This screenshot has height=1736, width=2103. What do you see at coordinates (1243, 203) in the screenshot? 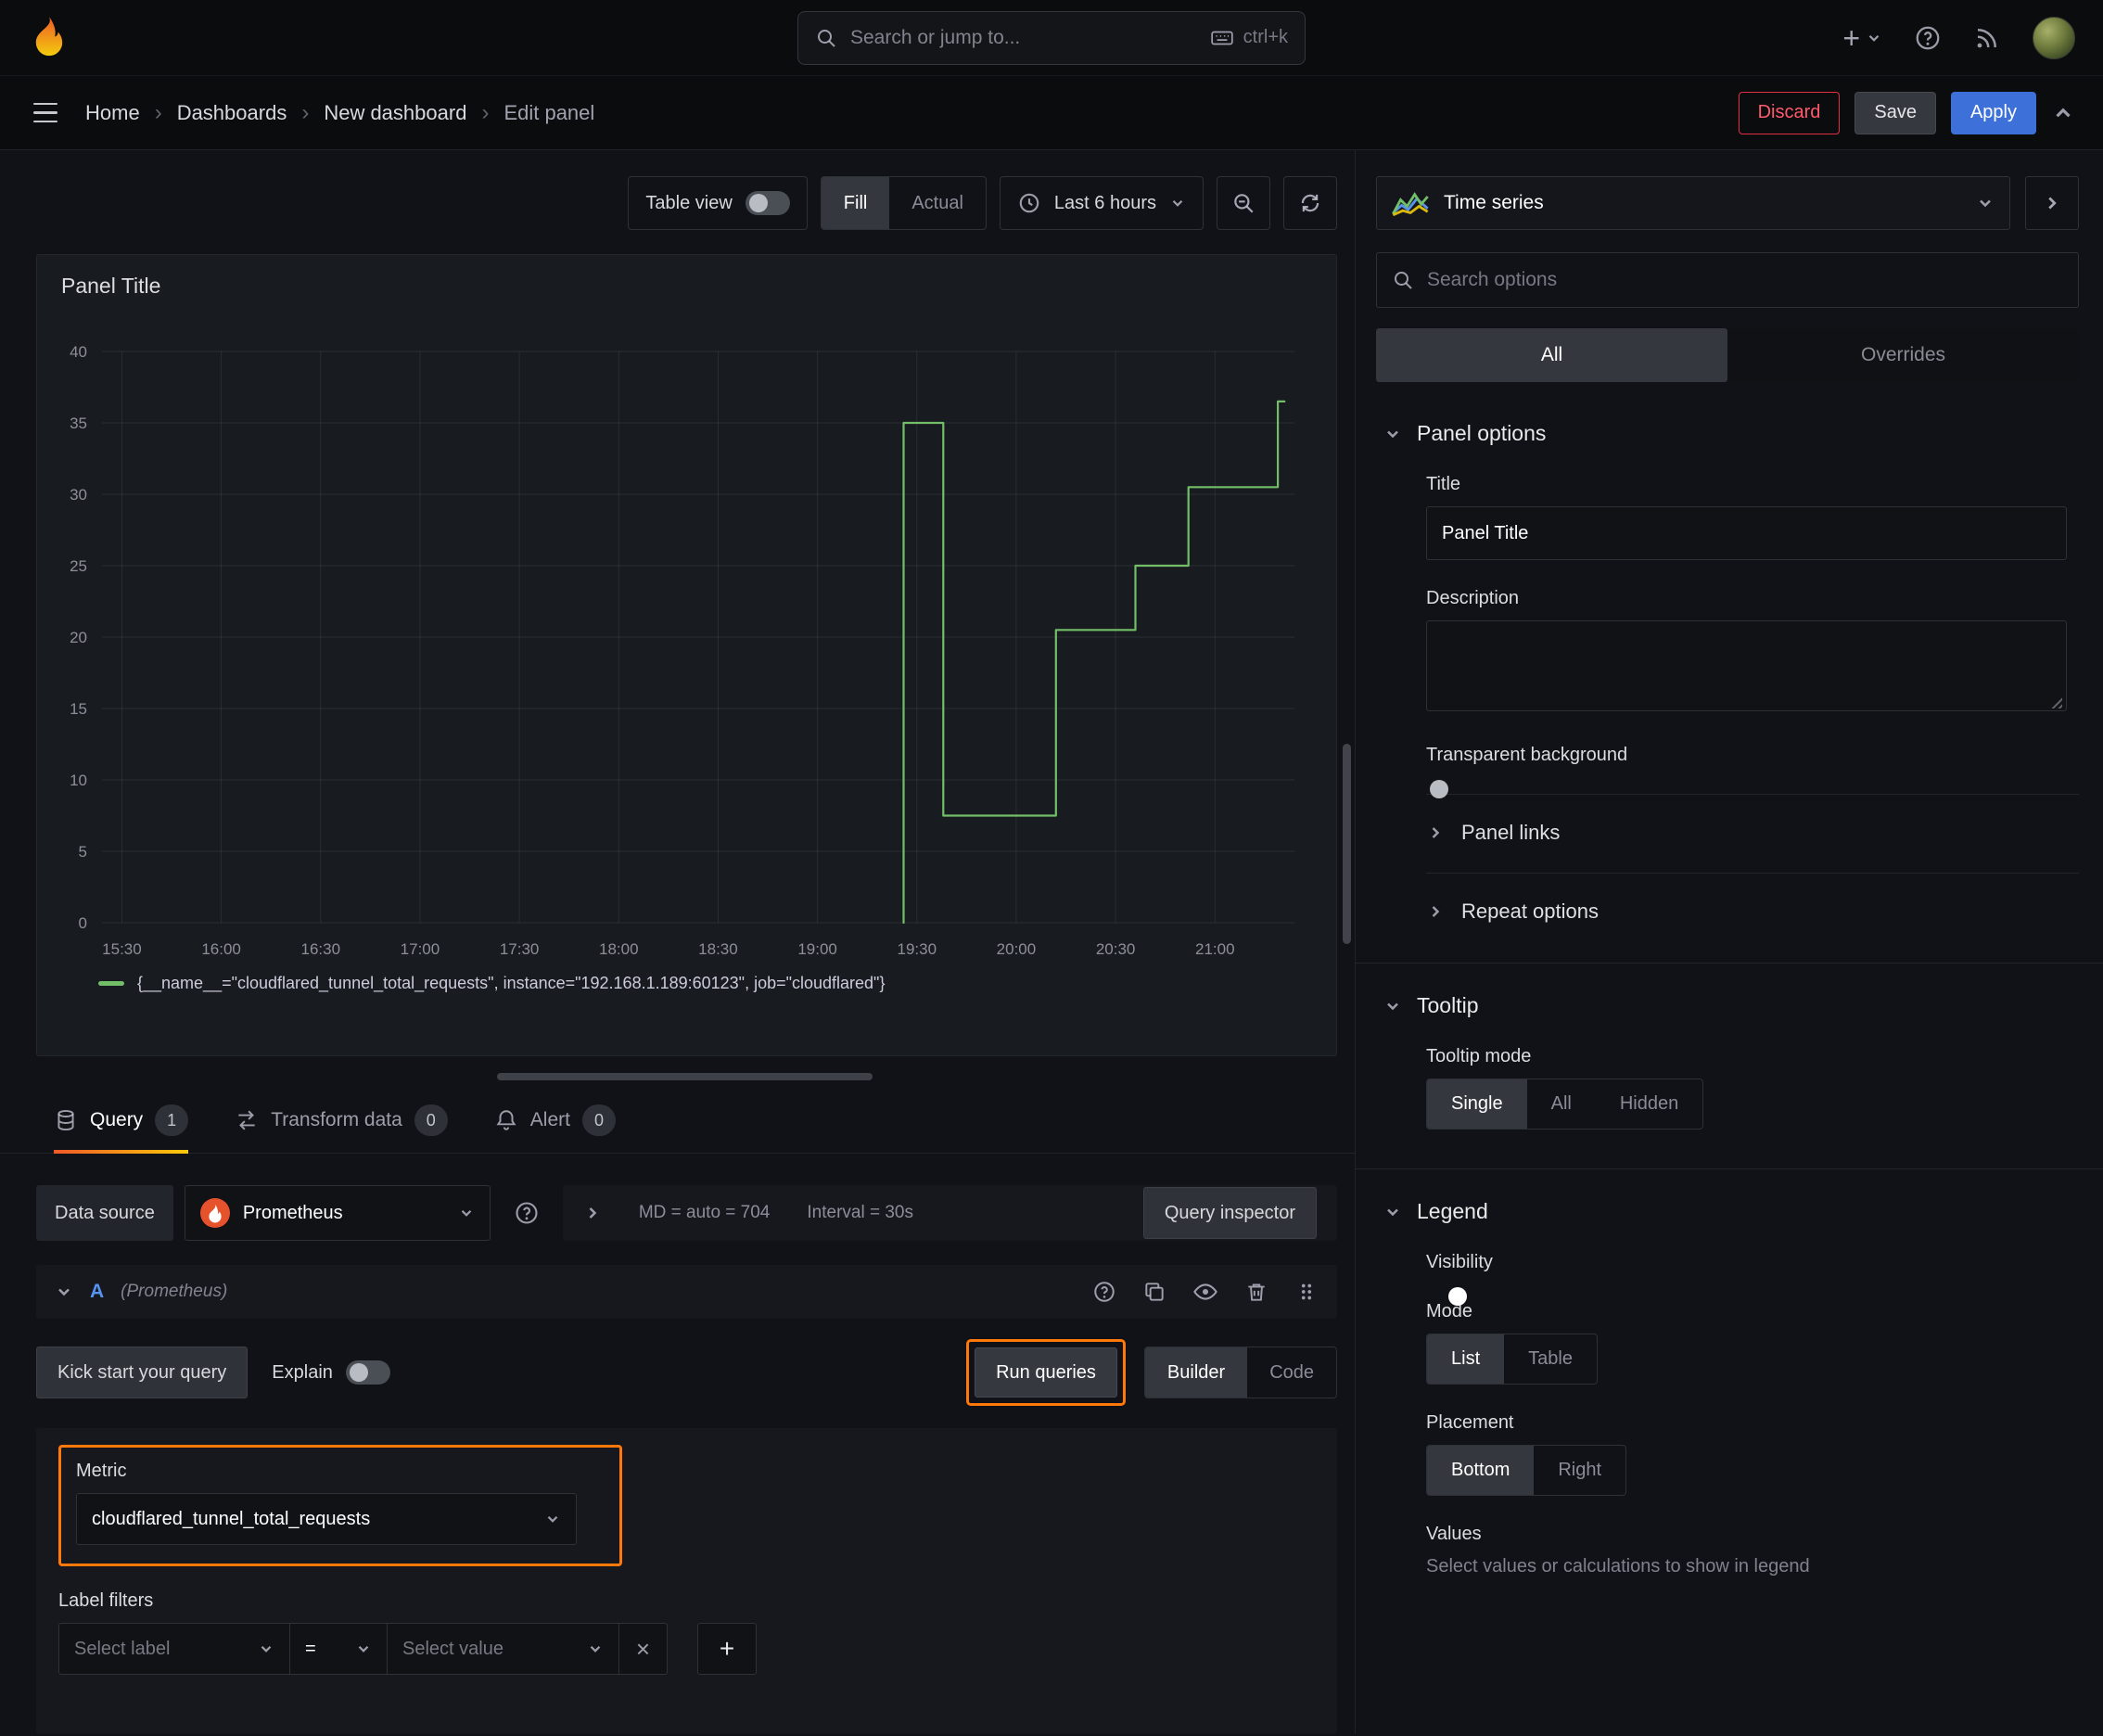
I see `zoom-out-button` at bounding box center [1243, 203].